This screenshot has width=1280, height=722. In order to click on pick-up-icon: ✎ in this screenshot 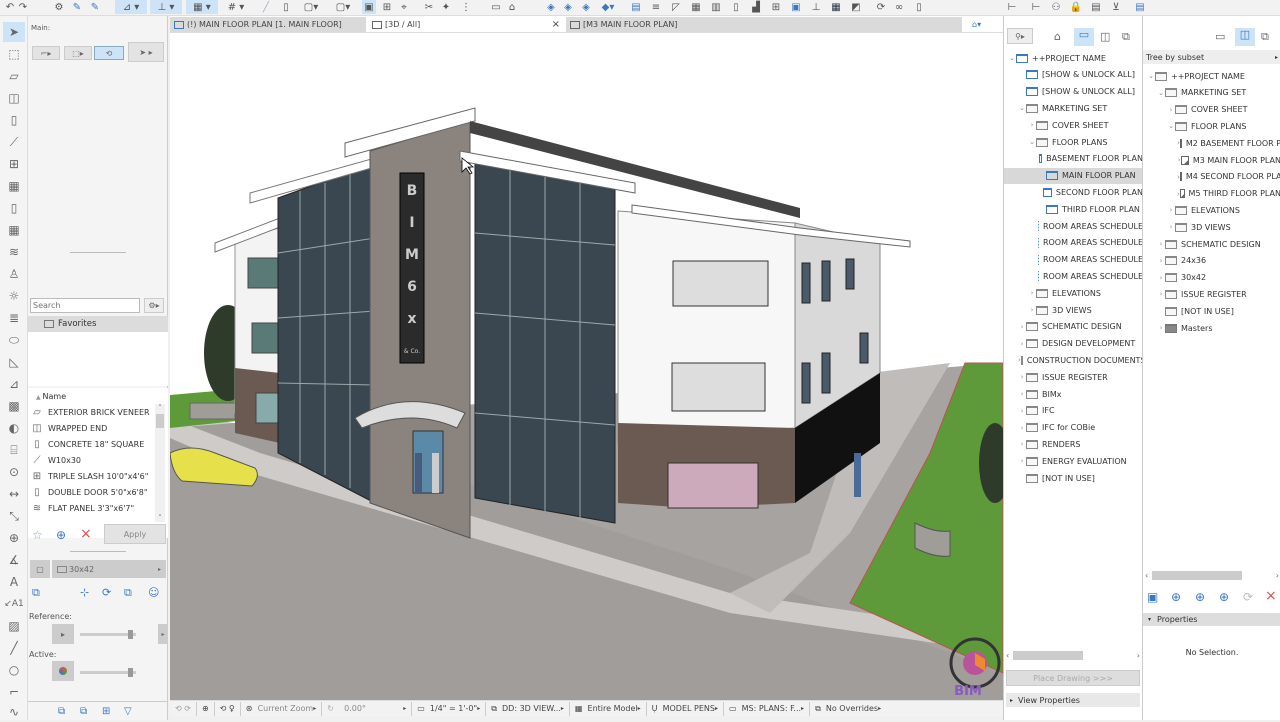, I will do `click(77, 7)`.